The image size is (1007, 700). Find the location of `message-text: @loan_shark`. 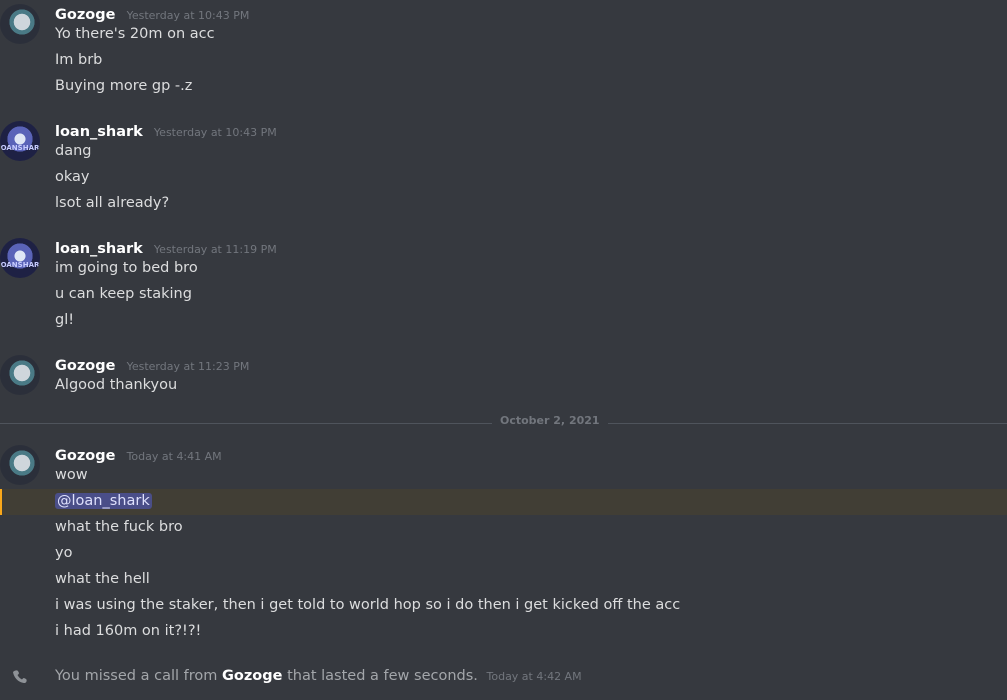

message-text: @loan_shark is located at coordinates (103, 501).